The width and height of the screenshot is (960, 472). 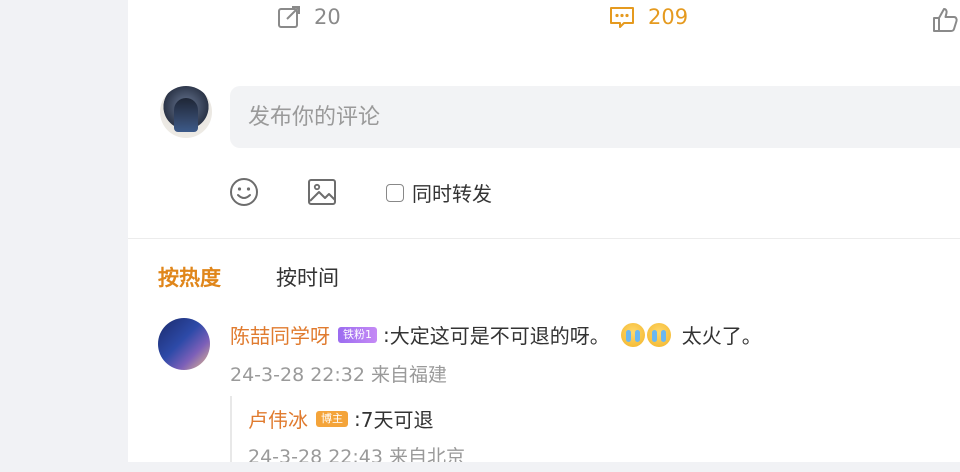 I want to click on commenter-avatar, so click(x=184, y=344).